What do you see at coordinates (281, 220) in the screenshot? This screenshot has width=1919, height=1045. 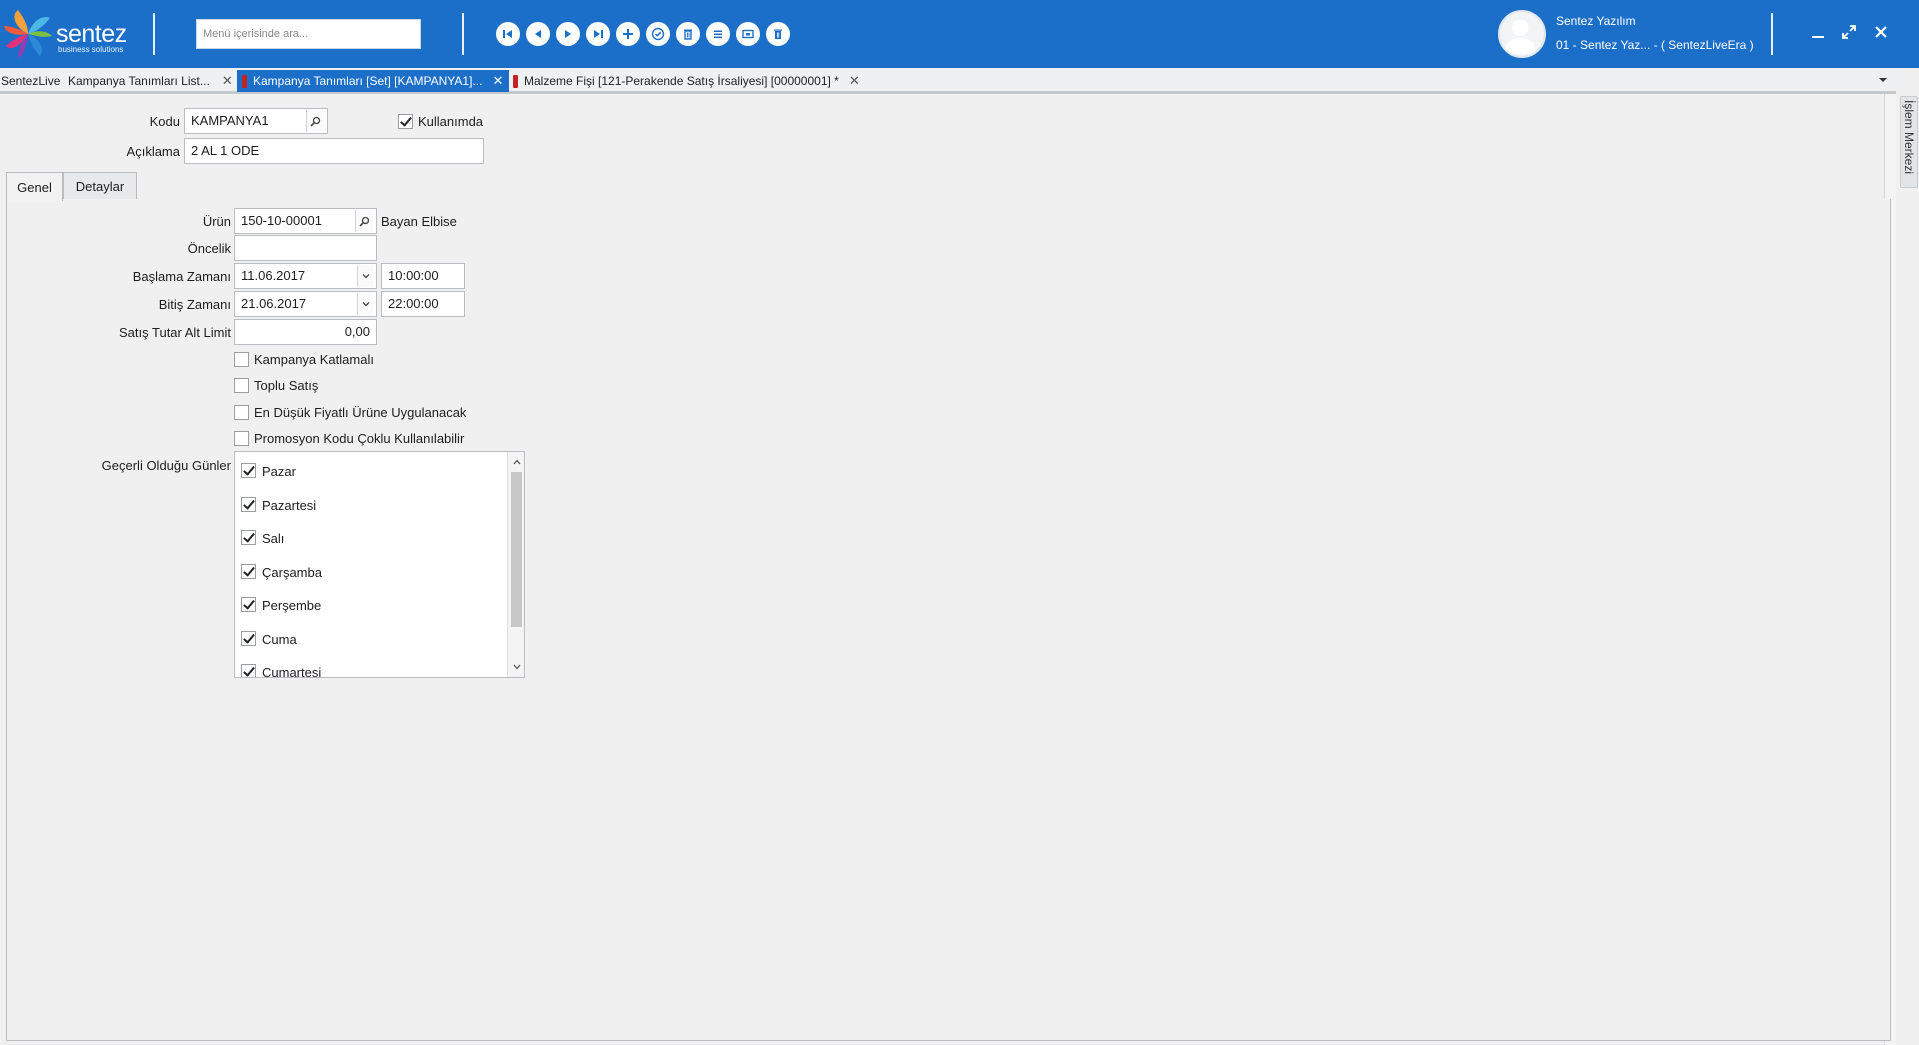 I see `urun-value: 150-10-00001` at bounding box center [281, 220].